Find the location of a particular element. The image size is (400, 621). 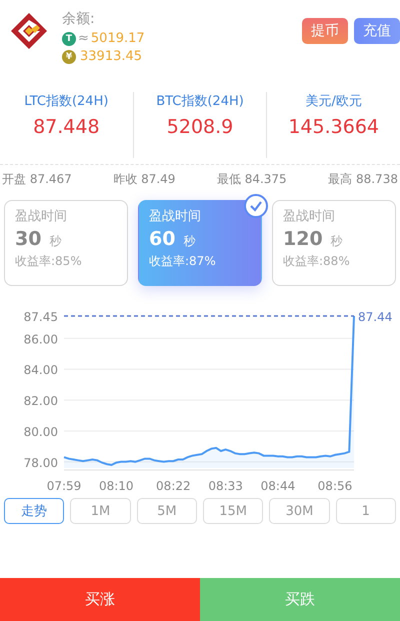

axis-label: 08:33 is located at coordinates (225, 485).